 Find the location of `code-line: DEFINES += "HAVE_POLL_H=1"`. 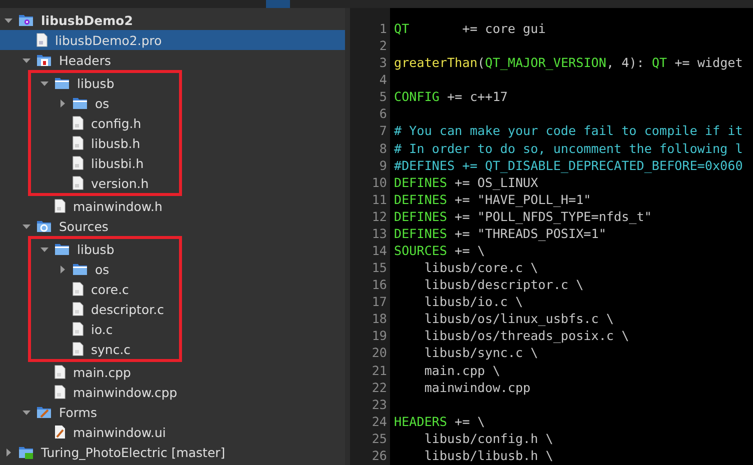

code-line: DEFINES += "HAVE_POLL_H=1" is located at coordinates (493, 199).